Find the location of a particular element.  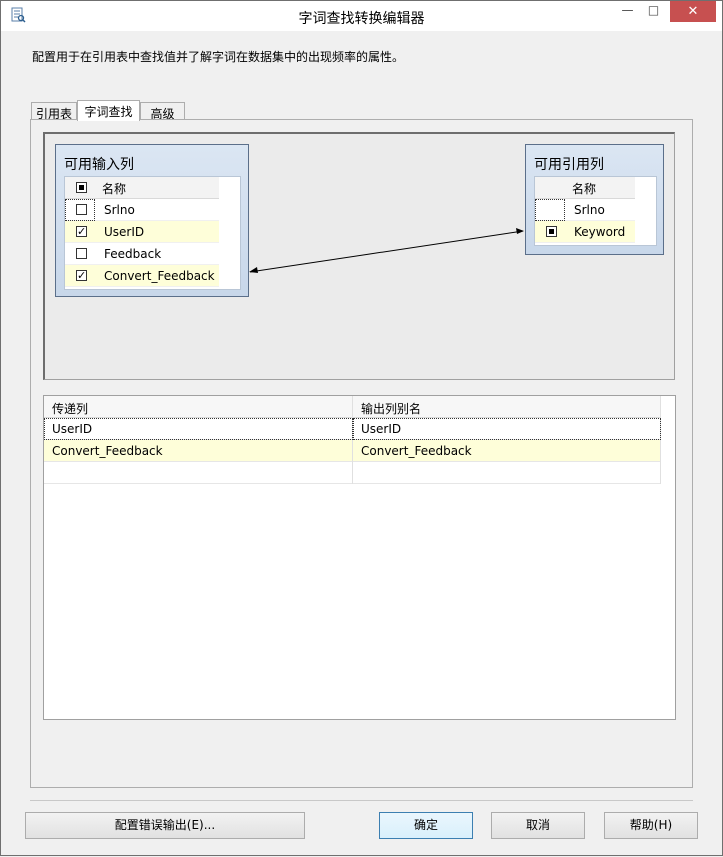

output-alias-cell: UserID is located at coordinates (507, 429).